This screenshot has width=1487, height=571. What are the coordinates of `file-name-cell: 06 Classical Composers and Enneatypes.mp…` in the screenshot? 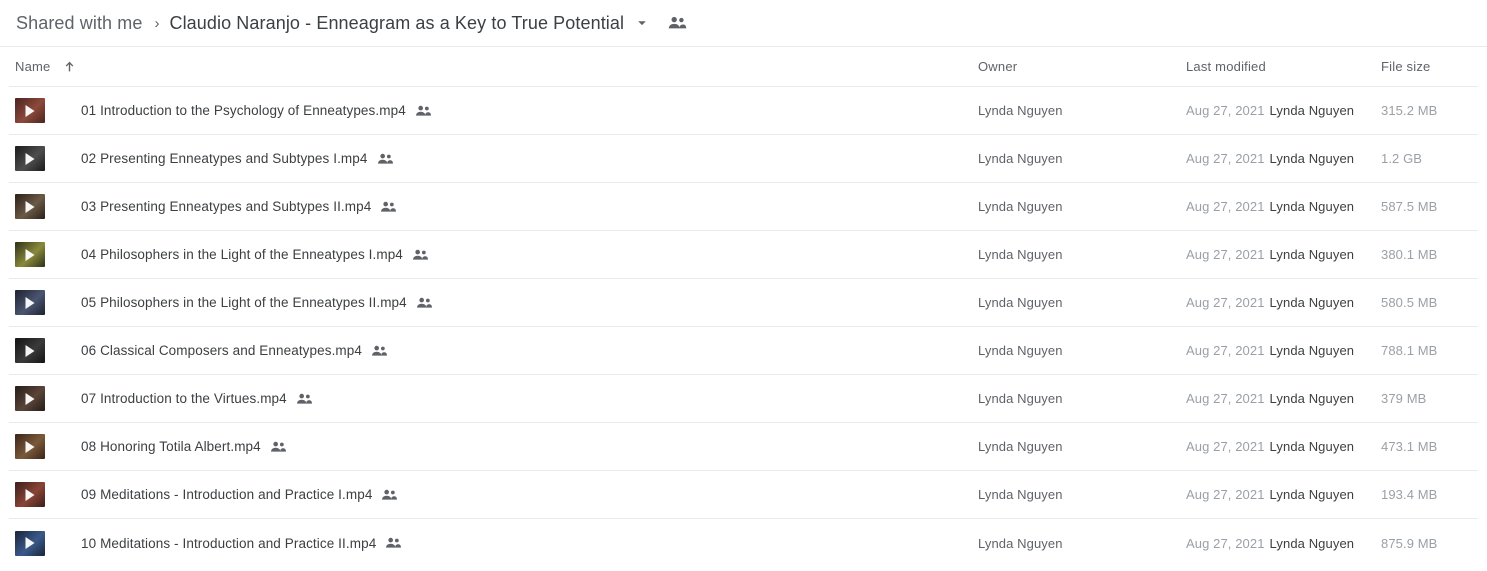 It's located at (493, 350).